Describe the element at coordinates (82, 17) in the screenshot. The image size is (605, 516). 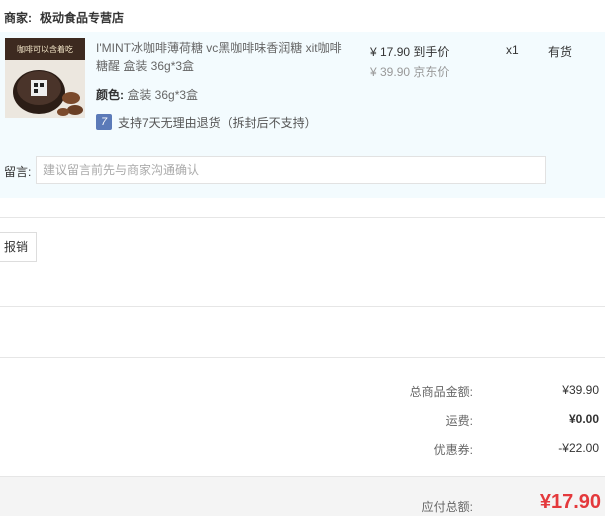
I see `merchant-name: 极动食品专营店` at that location.